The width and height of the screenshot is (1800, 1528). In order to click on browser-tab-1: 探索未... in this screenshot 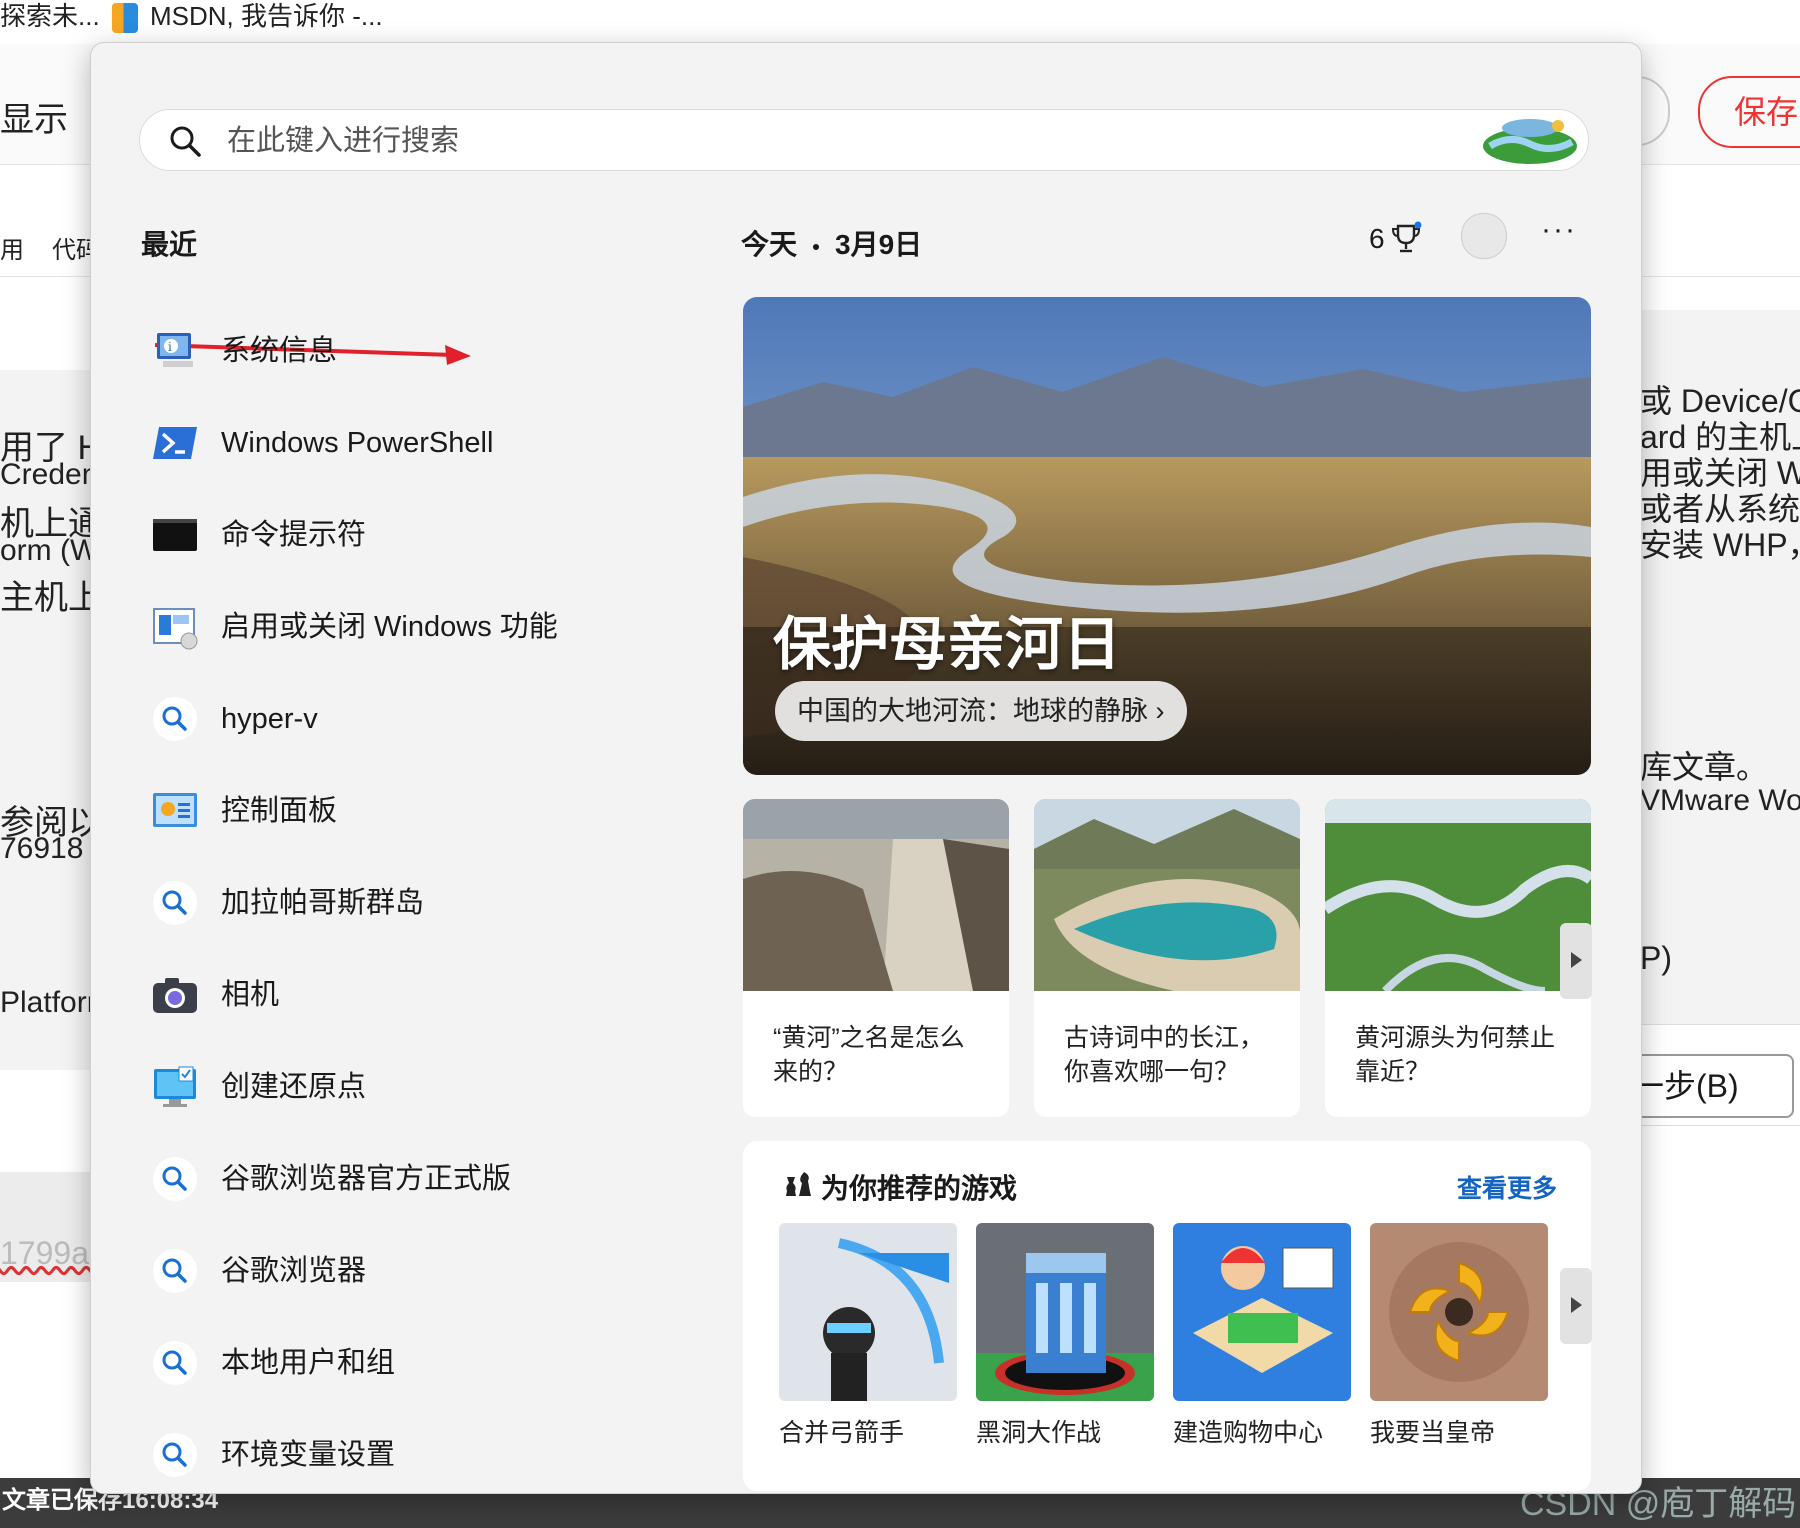, I will do `click(50, 20)`.